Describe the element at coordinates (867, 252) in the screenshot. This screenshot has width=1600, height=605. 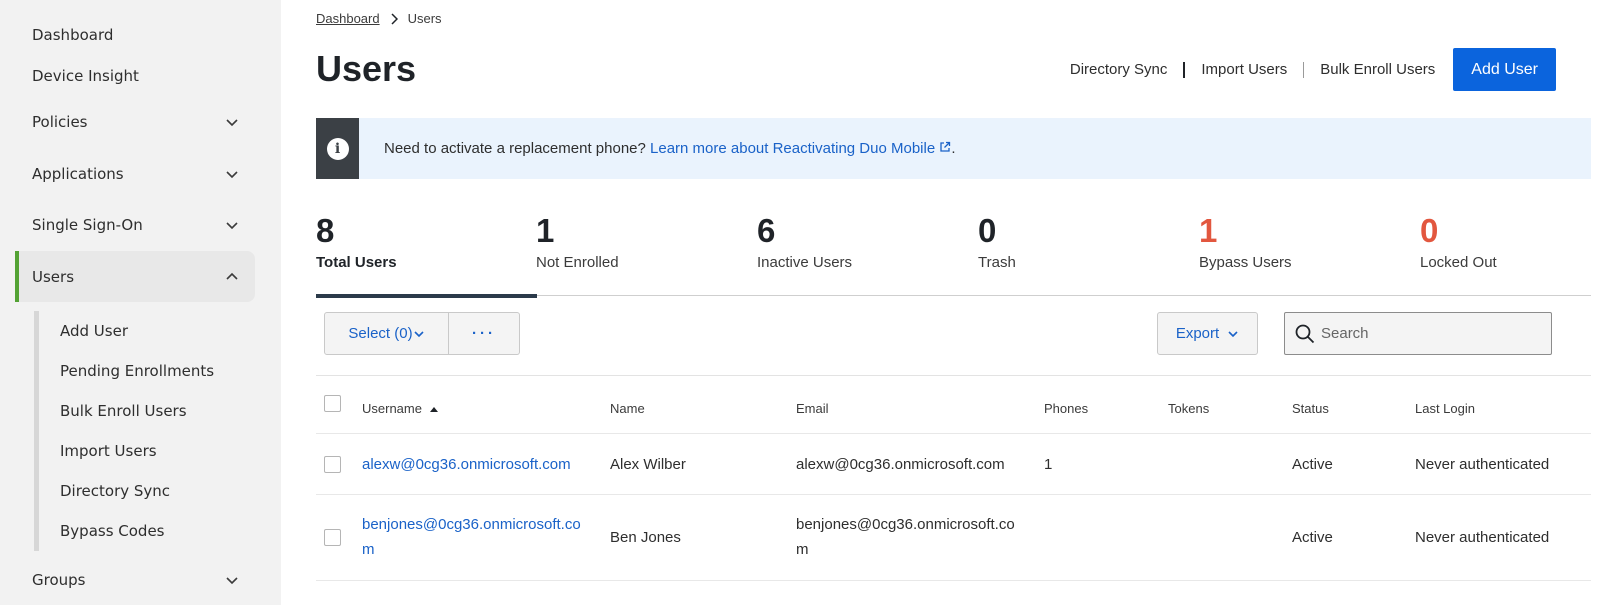
I see `stat-inactive-users: 6 Inactive Users` at that location.